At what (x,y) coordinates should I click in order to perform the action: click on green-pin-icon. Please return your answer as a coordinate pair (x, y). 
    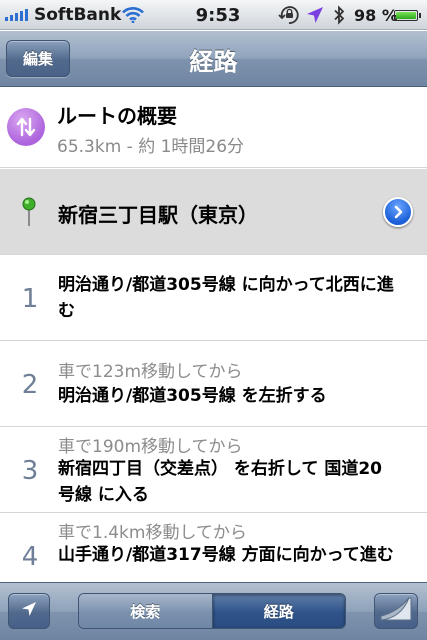
    Looking at the image, I should click on (29, 212).